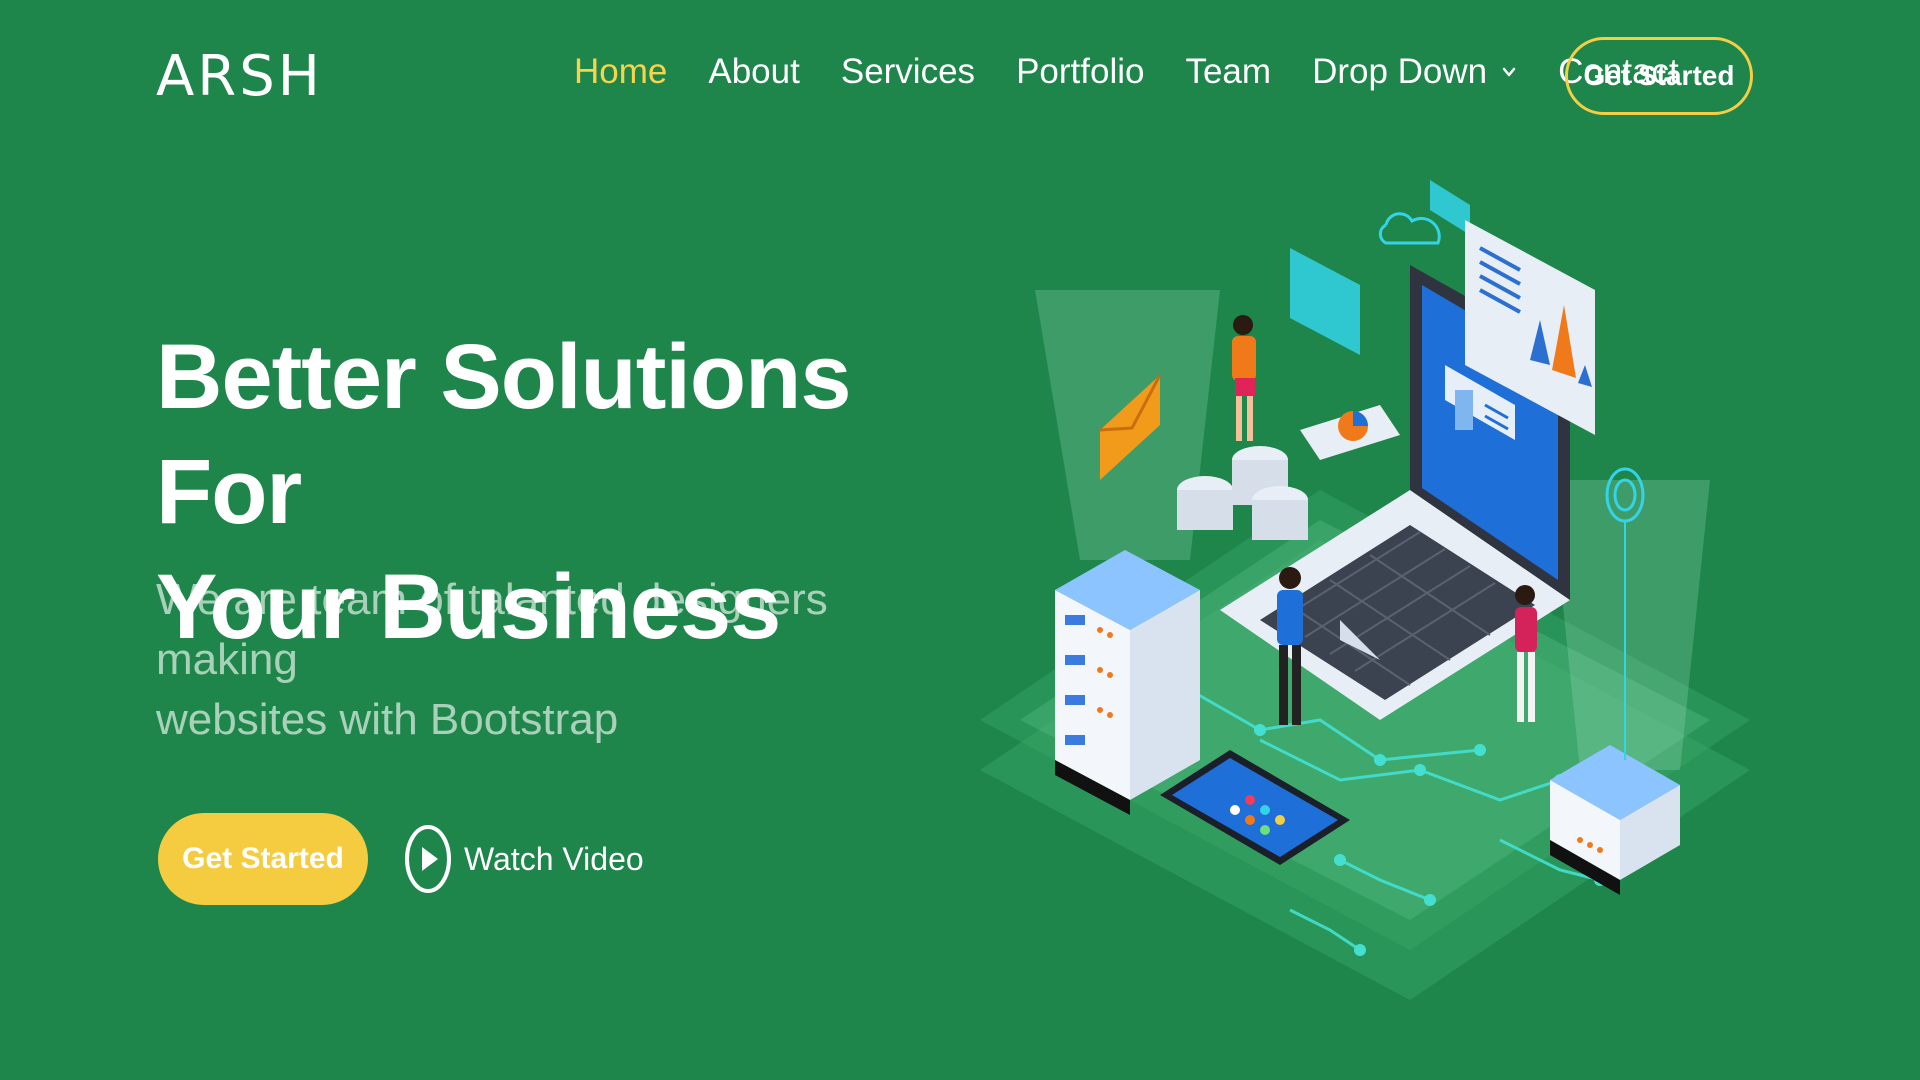 This screenshot has height=1080, width=1920. I want to click on watch-video-link: Watch Video, so click(524, 859).